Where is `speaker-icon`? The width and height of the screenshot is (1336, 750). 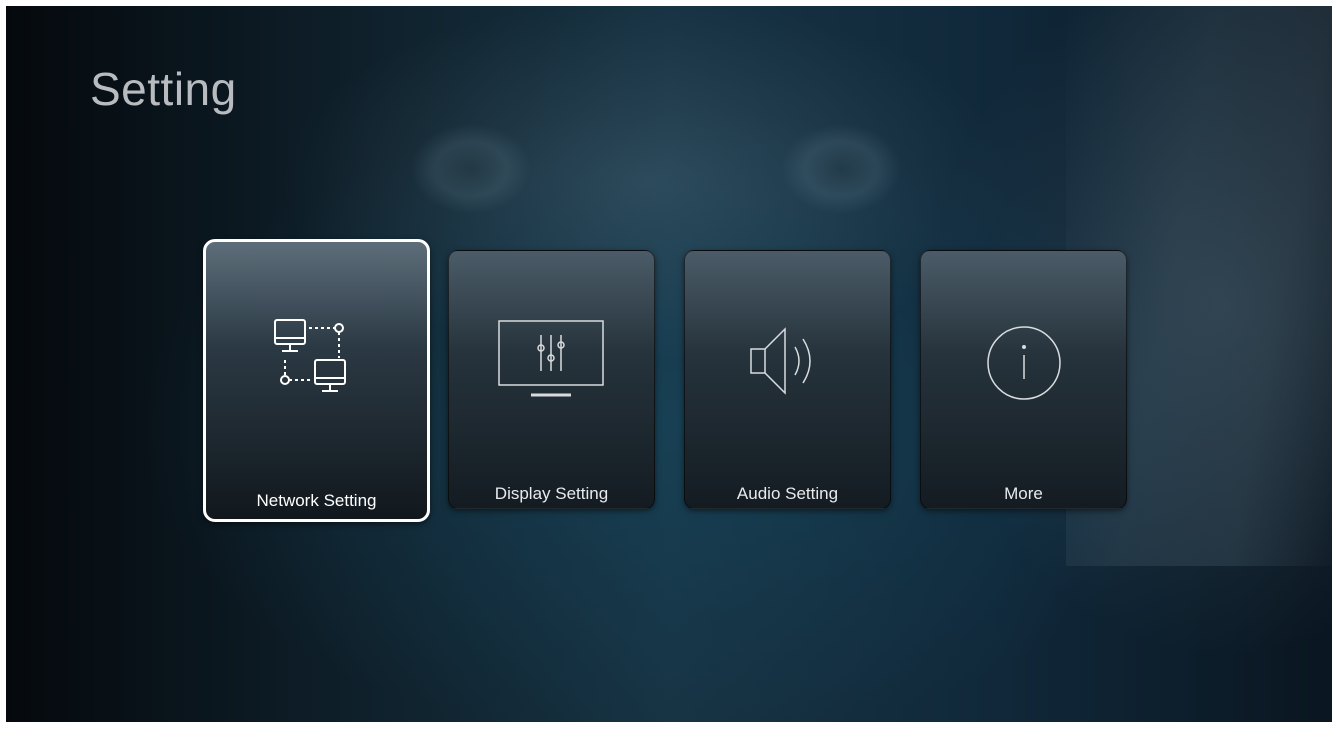
speaker-icon is located at coordinates (780, 361).